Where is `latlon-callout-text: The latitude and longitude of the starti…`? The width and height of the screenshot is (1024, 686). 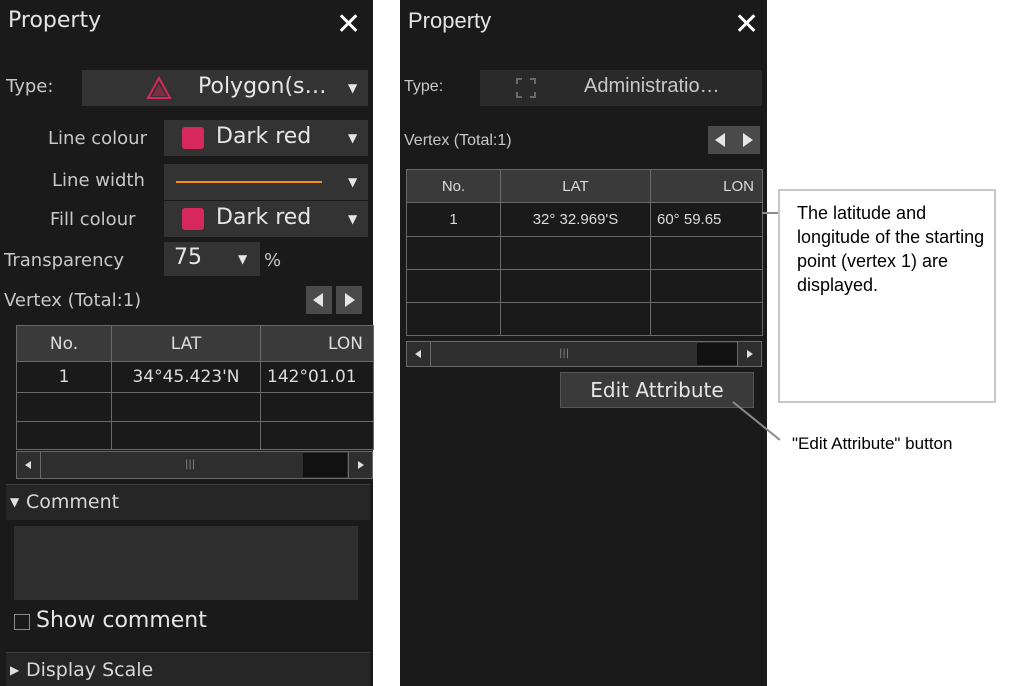 latlon-callout-text: The latitude and longitude of the starti… is located at coordinates (891, 249).